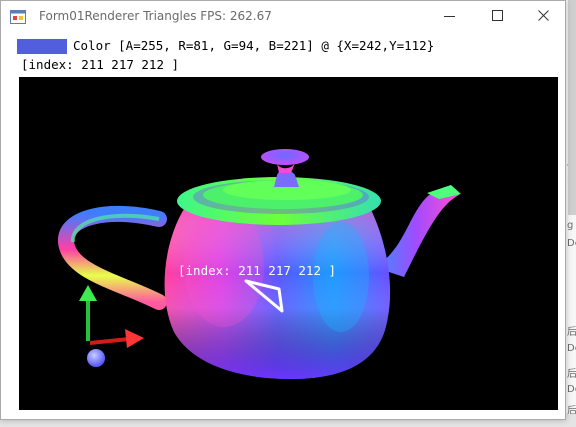  What do you see at coordinates (257, 270) in the screenshot?
I see `triangle-index-overlay: [index: 211 217 212 ]` at bounding box center [257, 270].